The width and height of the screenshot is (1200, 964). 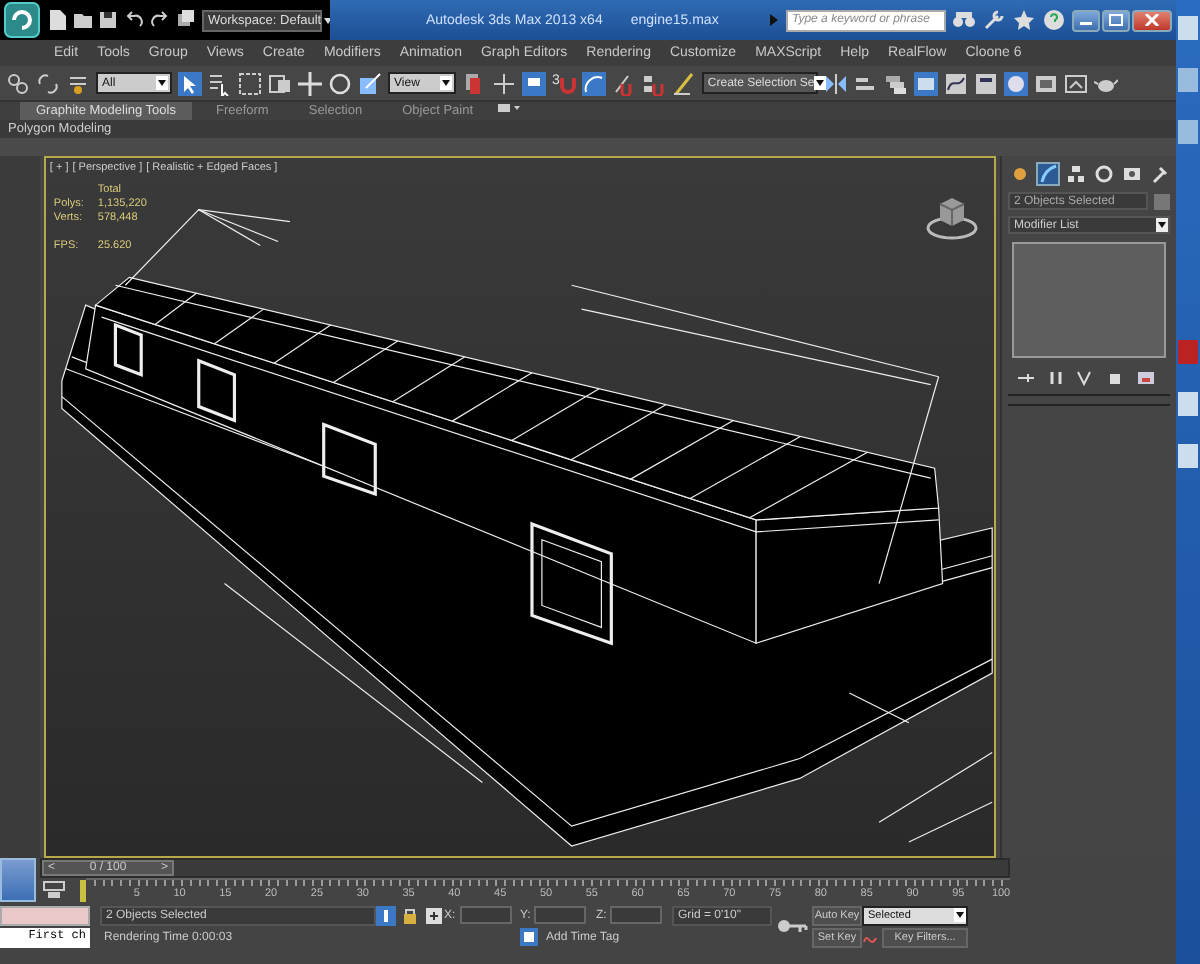 What do you see at coordinates (1104, 174) in the screenshot?
I see `motion-tab-icon` at bounding box center [1104, 174].